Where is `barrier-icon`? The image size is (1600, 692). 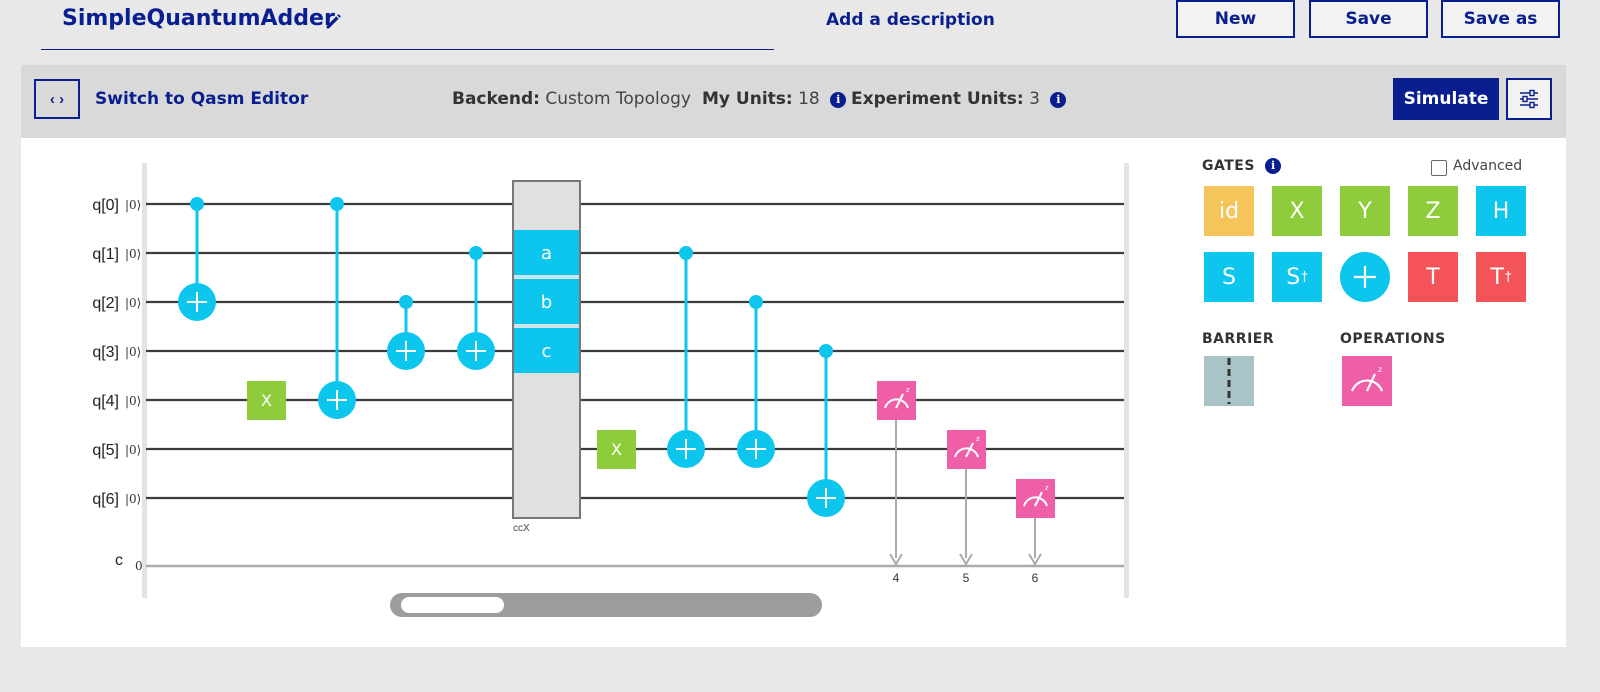 barrier-icon is located at coordinates (1229, 381).